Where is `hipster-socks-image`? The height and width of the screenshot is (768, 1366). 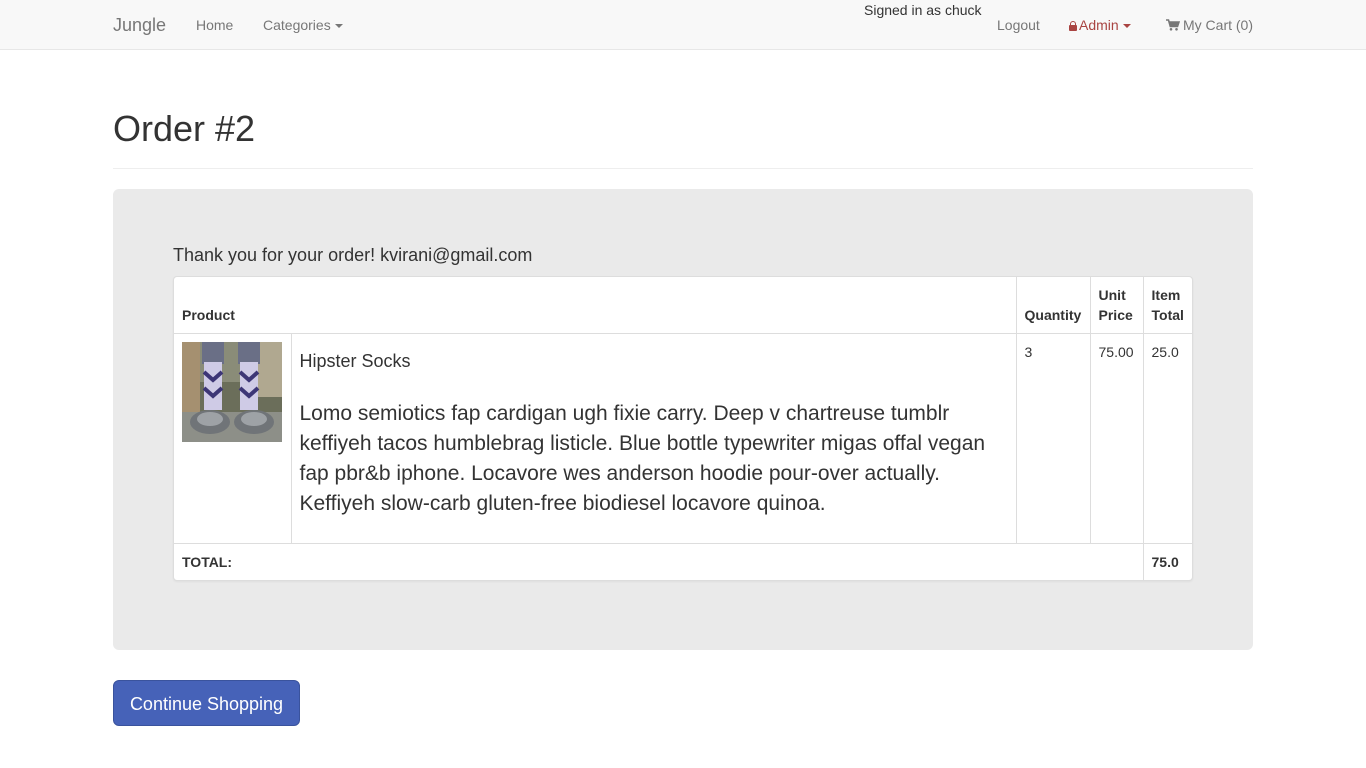 hipster-socks-image is located at coordinates (232, 392).